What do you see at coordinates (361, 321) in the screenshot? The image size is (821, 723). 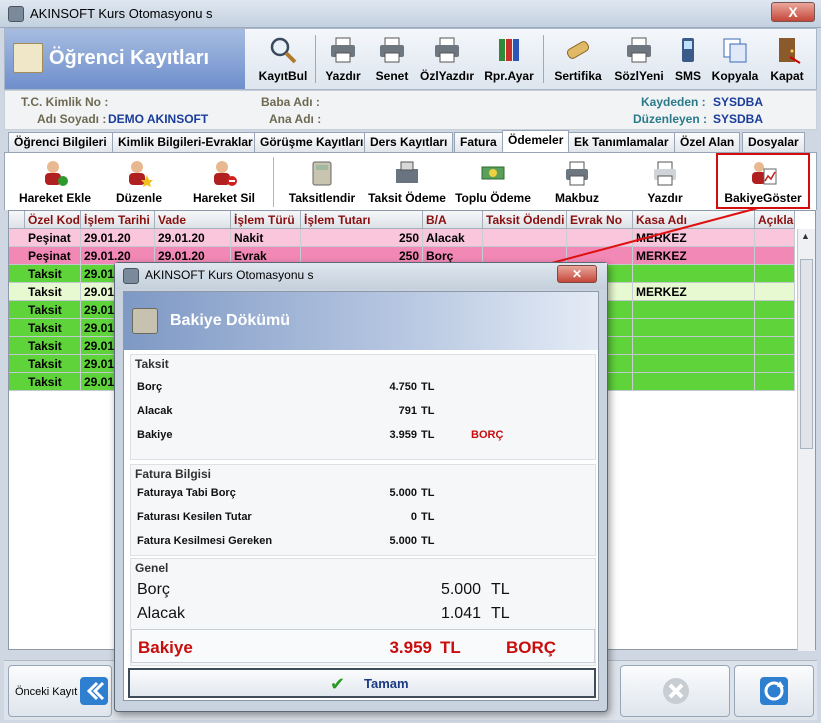 I see `dialog-heading-panel: Bakiye Dökümü` at bounding box center [361, 321].